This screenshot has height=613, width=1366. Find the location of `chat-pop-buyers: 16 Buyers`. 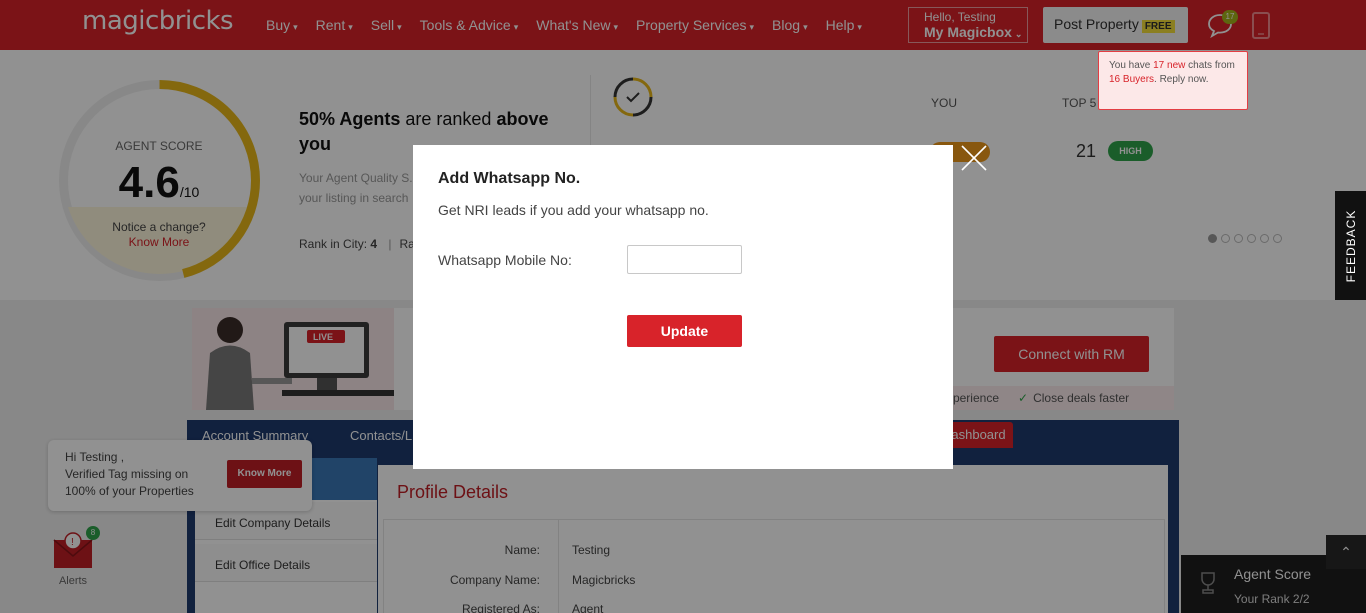

chat-pop-buyers: 16 Buyers is located at coordinates (1132, 79).